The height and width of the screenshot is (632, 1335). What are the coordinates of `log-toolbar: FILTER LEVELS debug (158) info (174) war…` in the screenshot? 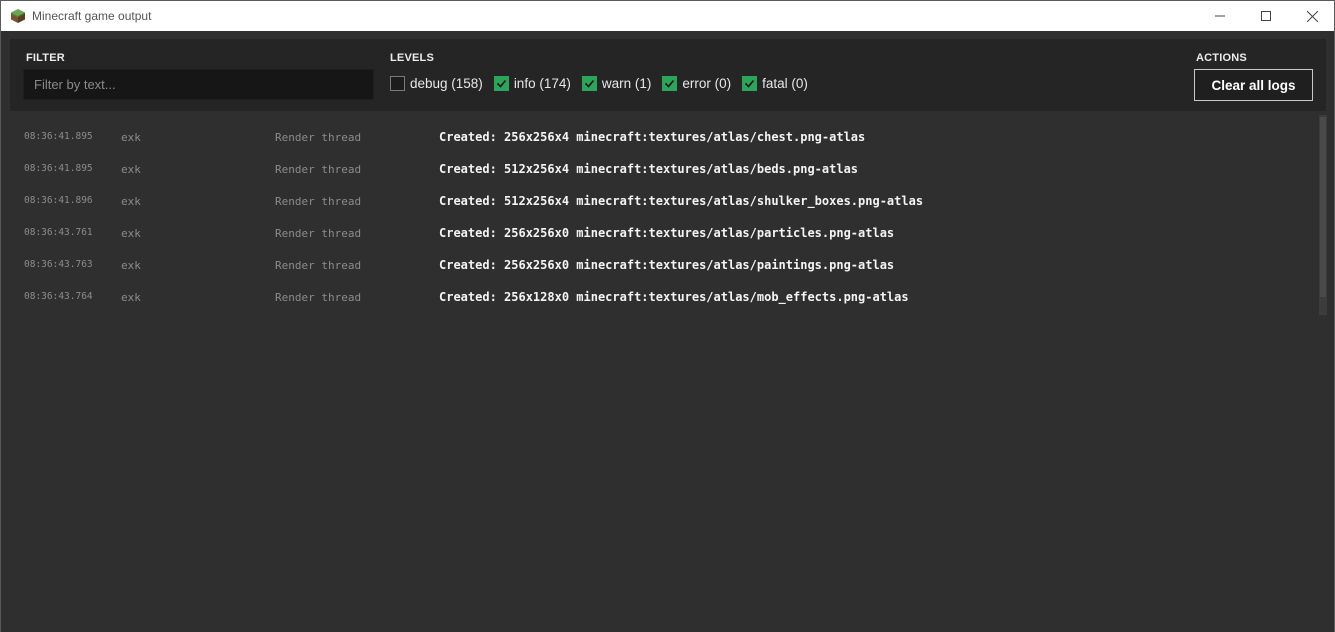 It's located at (668, 75).